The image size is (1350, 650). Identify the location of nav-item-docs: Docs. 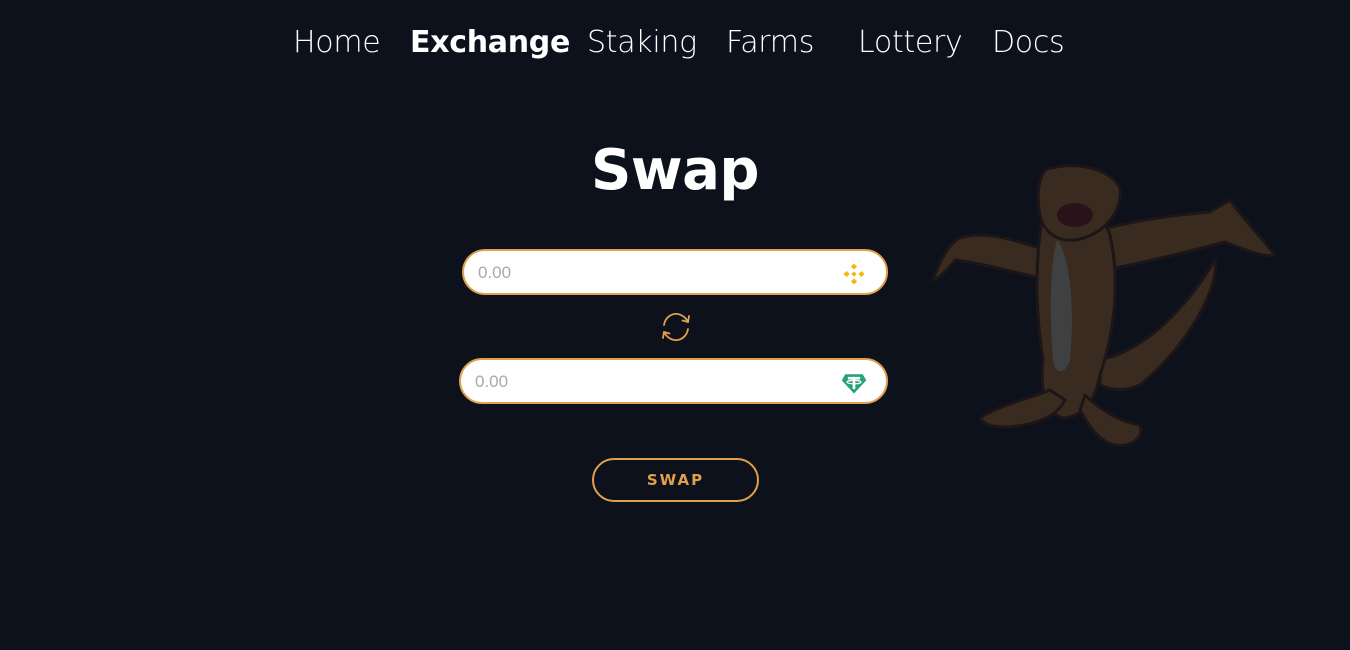
(1028, 43).